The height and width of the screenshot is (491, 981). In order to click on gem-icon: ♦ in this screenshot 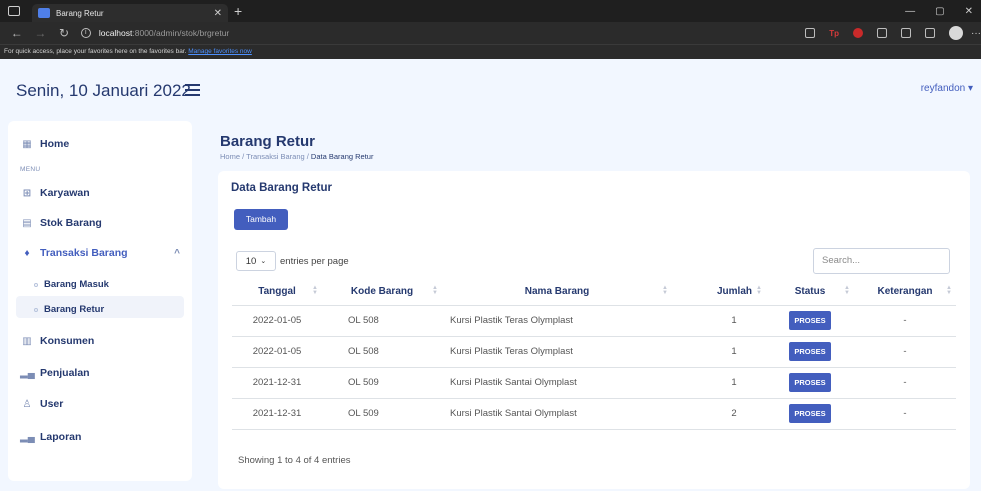, I will do `click(27, 253)`.